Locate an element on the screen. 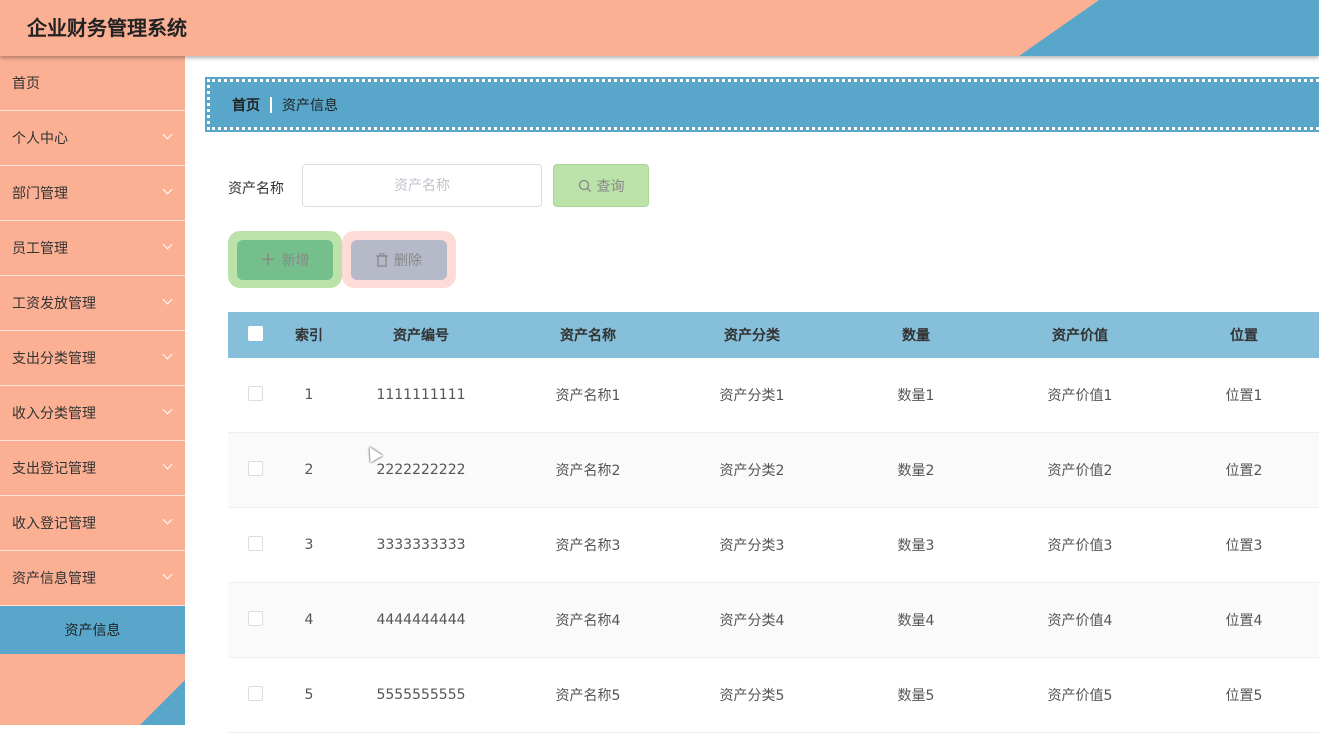 This screenshot has height=733, width=1319. sidebar-item: 个人中心 is located at coordinates (92, 138).